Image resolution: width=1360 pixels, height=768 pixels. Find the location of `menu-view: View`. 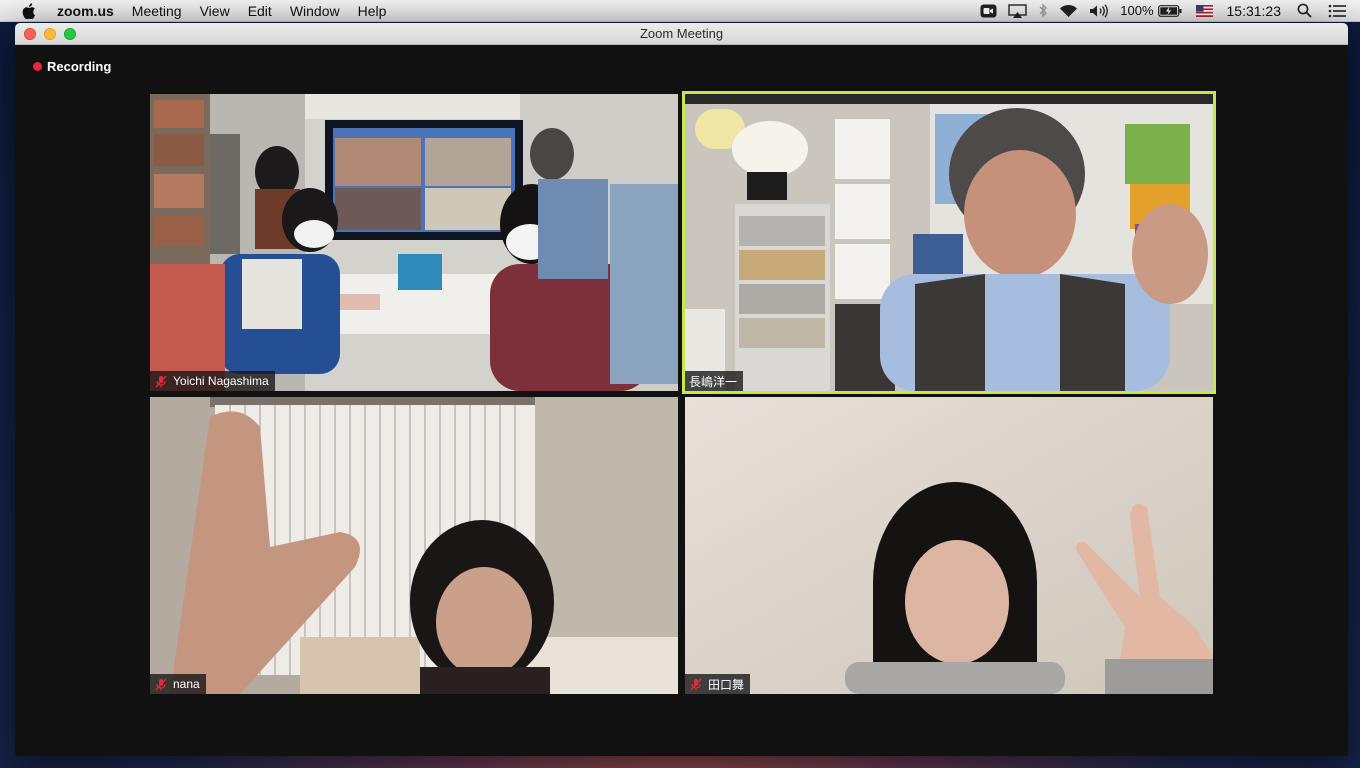

menu-view: View is located at coordinates (215, 11).